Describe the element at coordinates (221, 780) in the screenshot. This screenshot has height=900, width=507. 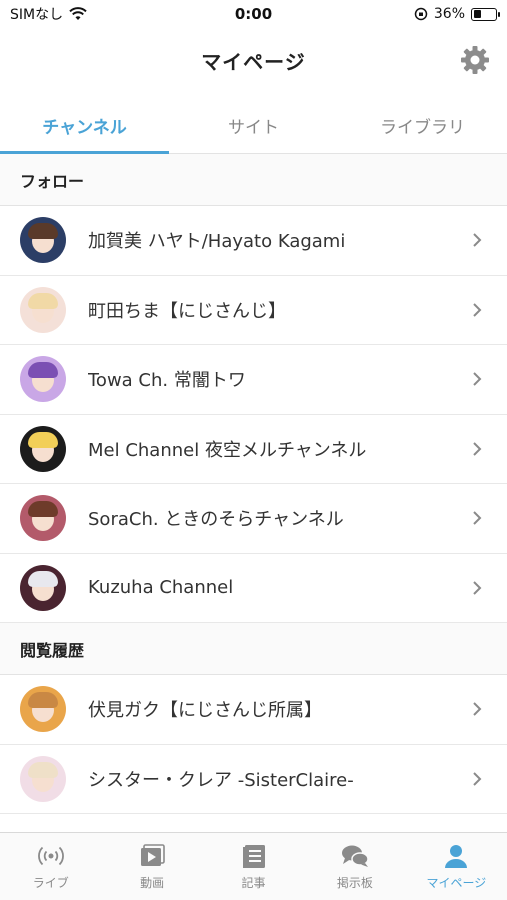
I see `channel-name: シスター・クレア -SisterClaire-` at that location.